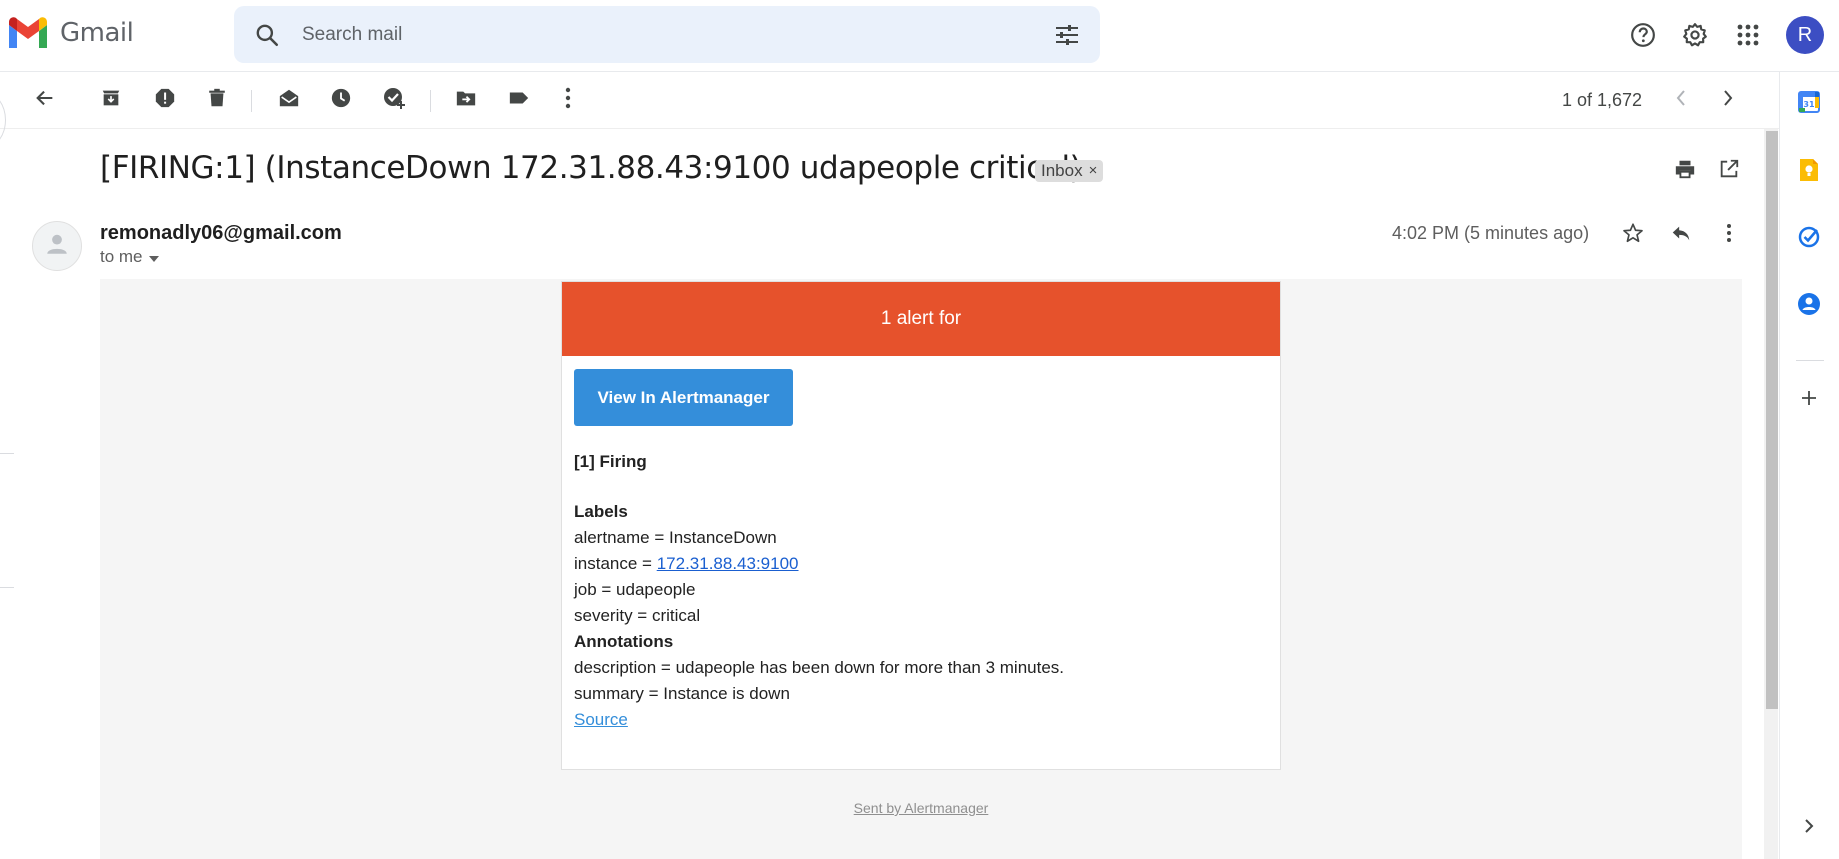 The image size is (1839, 859). Describe the element at coordinates (1810, 360) in the screenshot. I see `side-panel-divider` at that location.